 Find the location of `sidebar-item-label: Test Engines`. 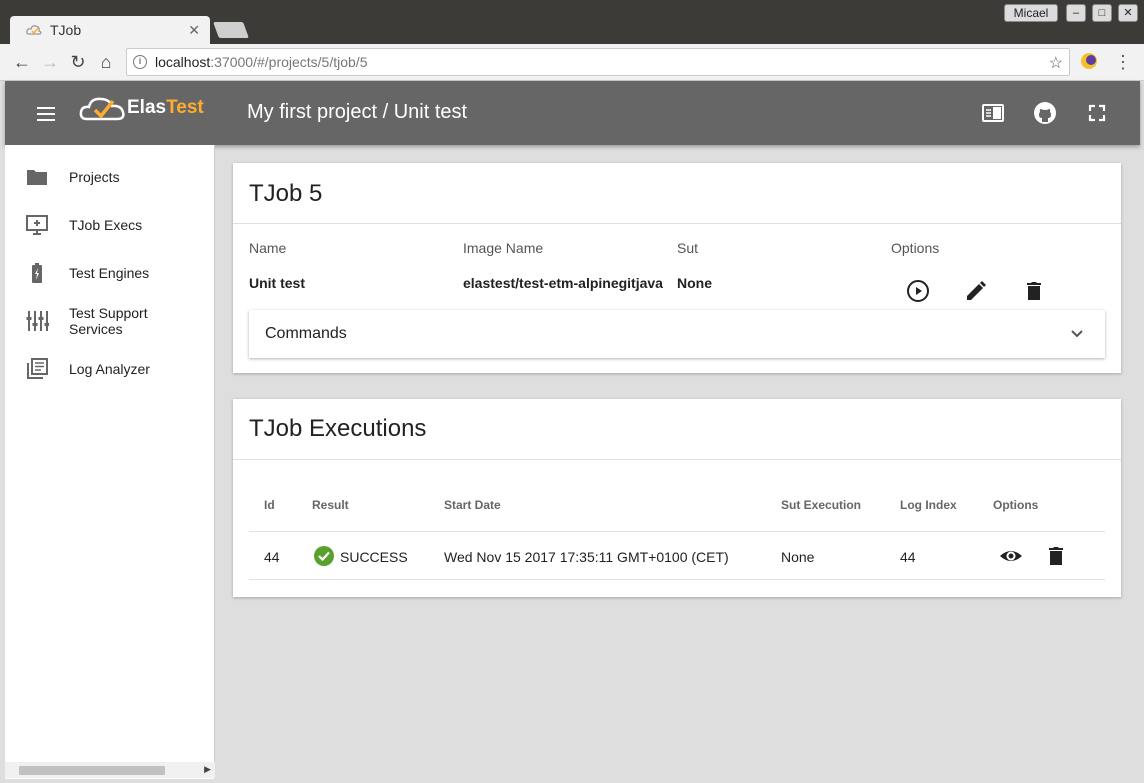

sidebar-item-label: Test Engines is located at coordinates (109, 273).